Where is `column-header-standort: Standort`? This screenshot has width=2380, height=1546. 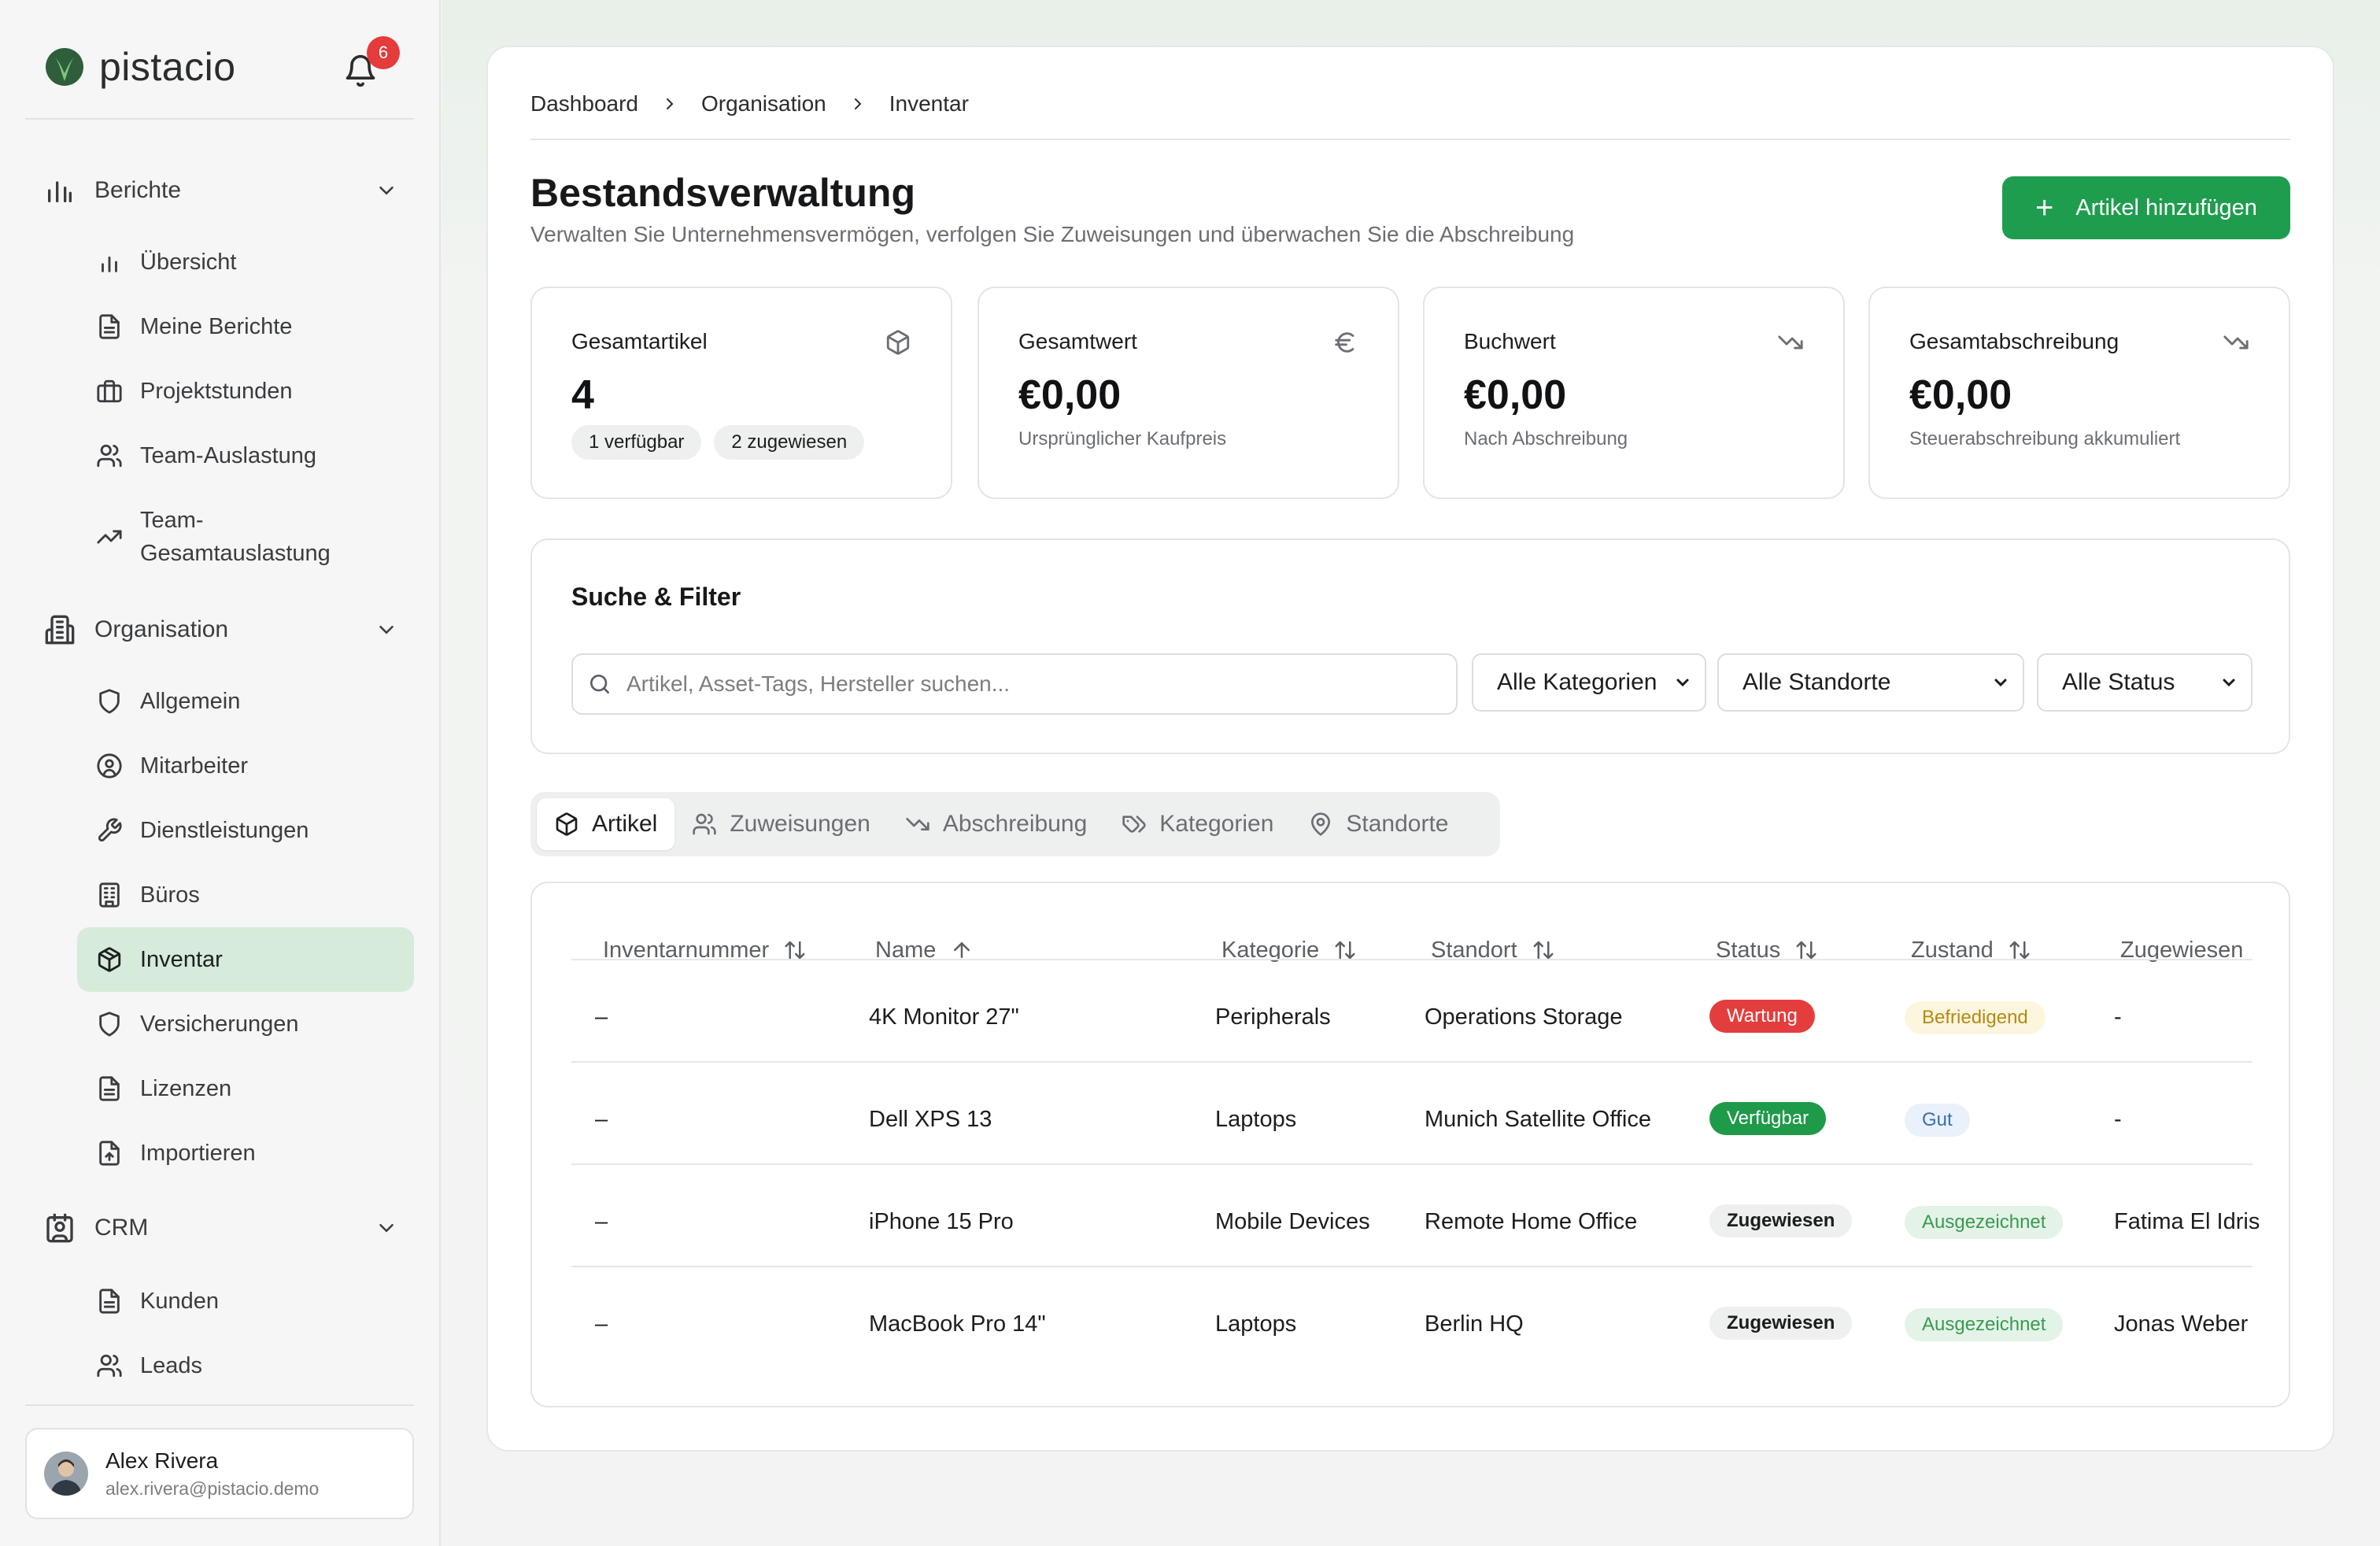
column-header-standort: Standort is located at coordinates (1493, 950).